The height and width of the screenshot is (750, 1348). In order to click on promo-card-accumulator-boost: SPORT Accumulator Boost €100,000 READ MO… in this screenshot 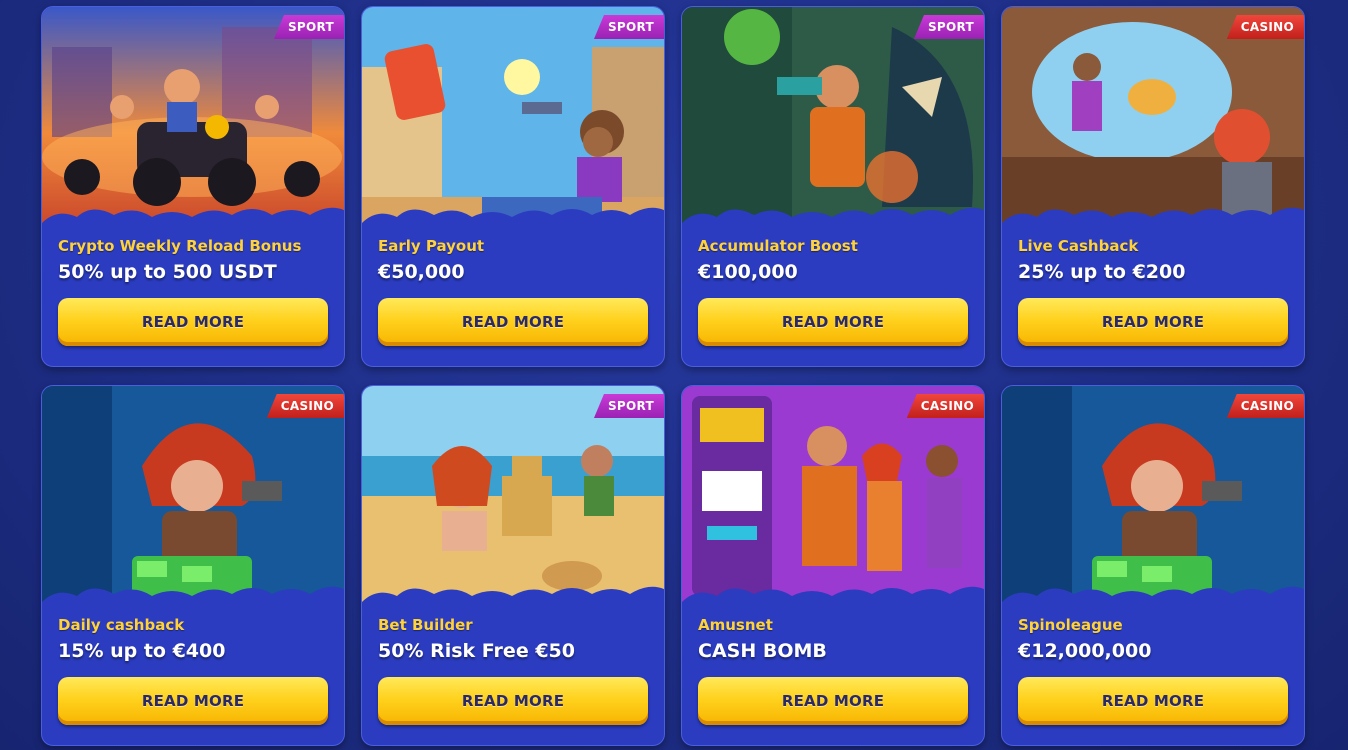, I will do `click(833, 186)`.